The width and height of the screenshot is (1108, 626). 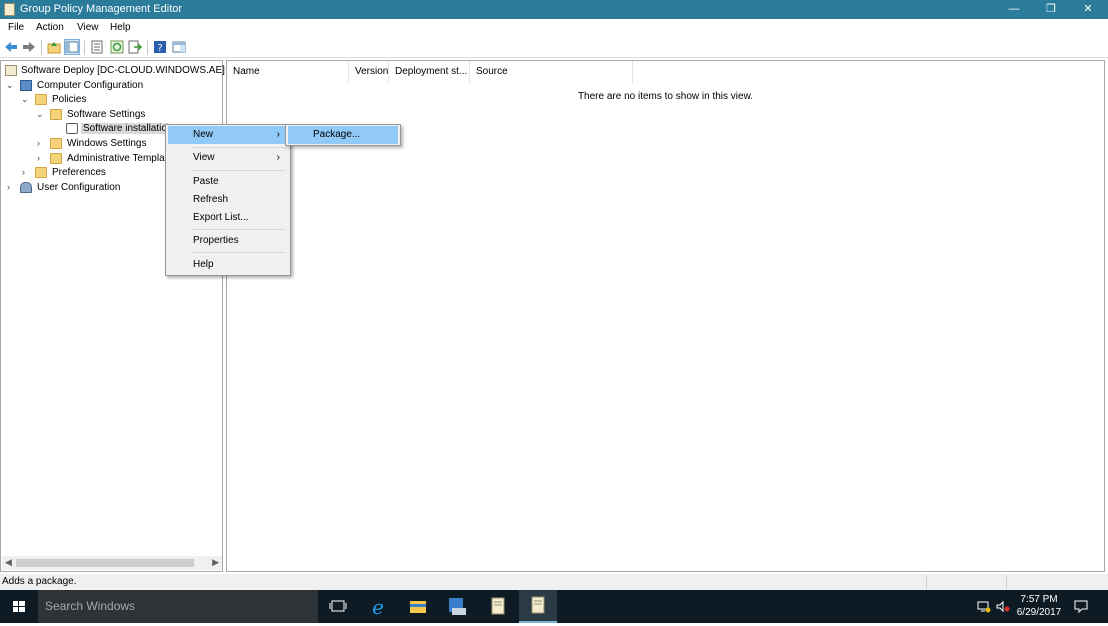 What do you see at coordinates (204, 157) in the screenshot?
I see `menu-item-label: View` at bounding box center [204, 157].